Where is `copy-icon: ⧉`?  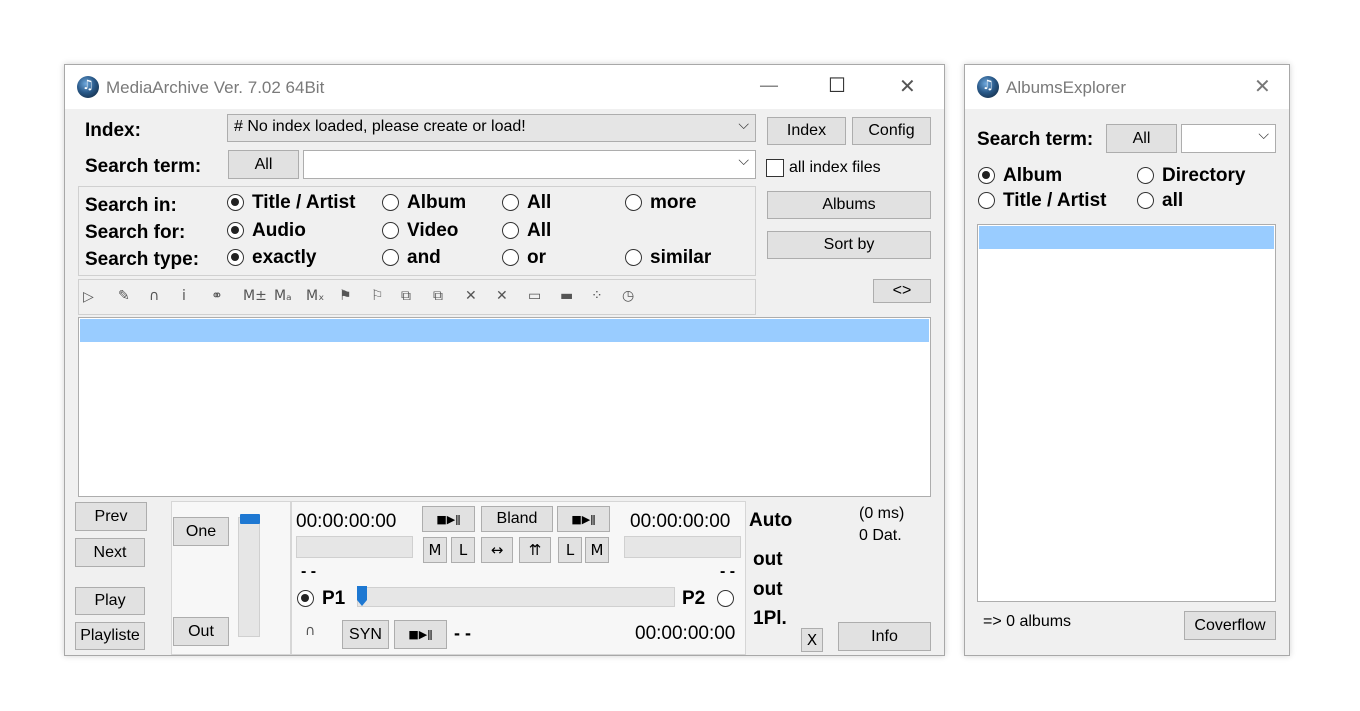 copy-icon: ⧉ is located at coordinates (406, 296).